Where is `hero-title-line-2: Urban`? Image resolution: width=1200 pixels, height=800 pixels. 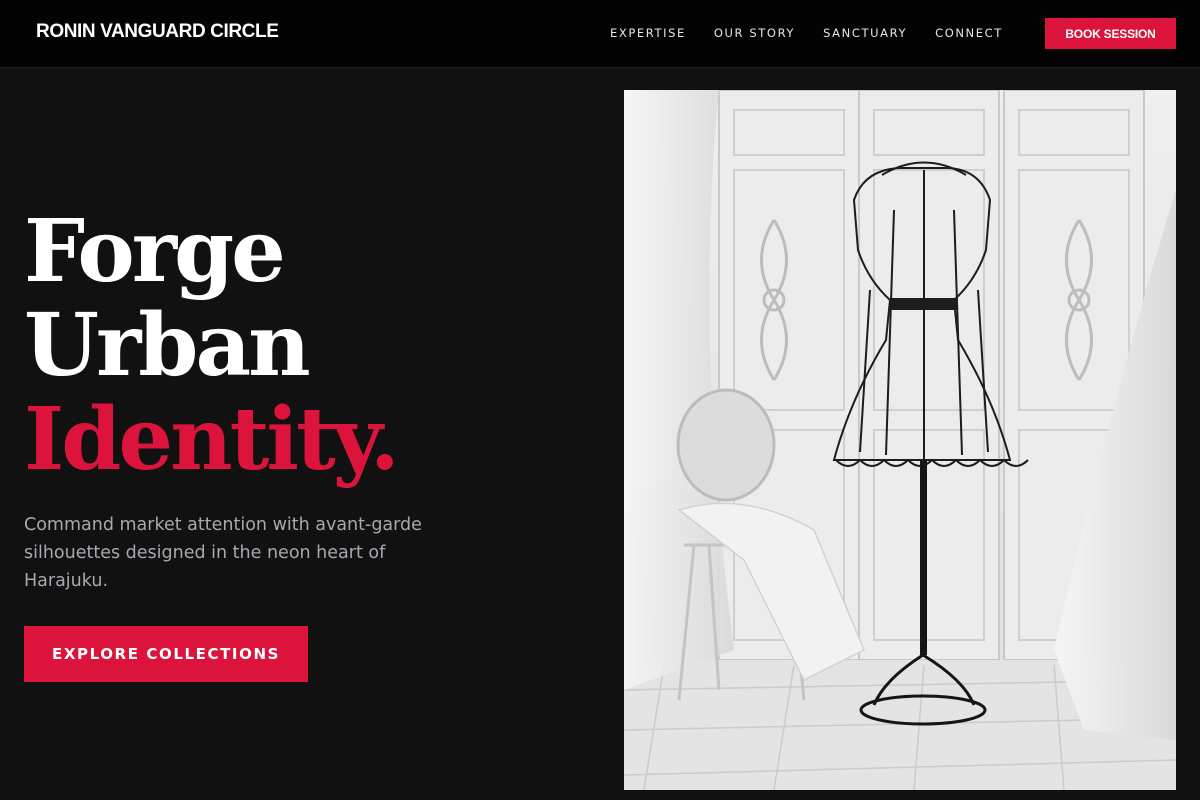
hero-title-line-2: Urban is located at coordinates (167, 345).